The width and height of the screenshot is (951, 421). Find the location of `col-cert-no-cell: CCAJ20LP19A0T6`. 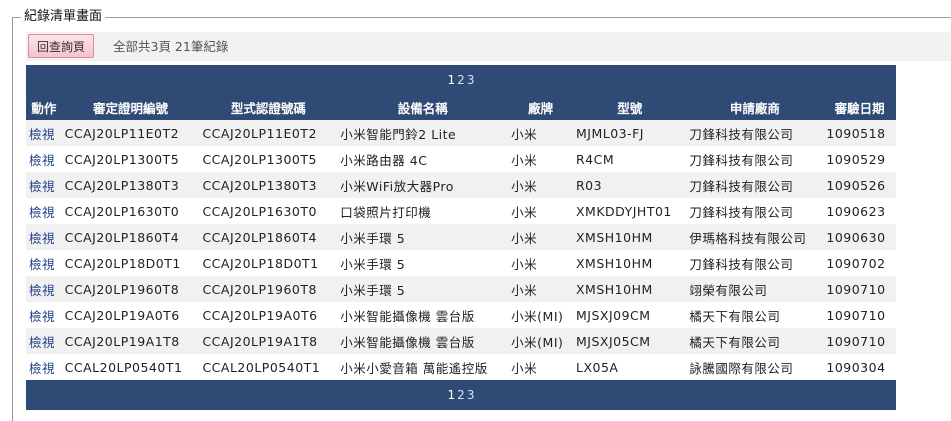

col-cert-no-cell: CCAJ20LP19A0T6 is located at coordinates (268, 315).